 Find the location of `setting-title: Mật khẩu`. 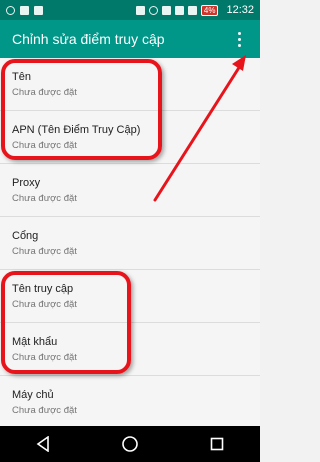

setting-title: Mật khẩu is located at coordinates (35, 342).